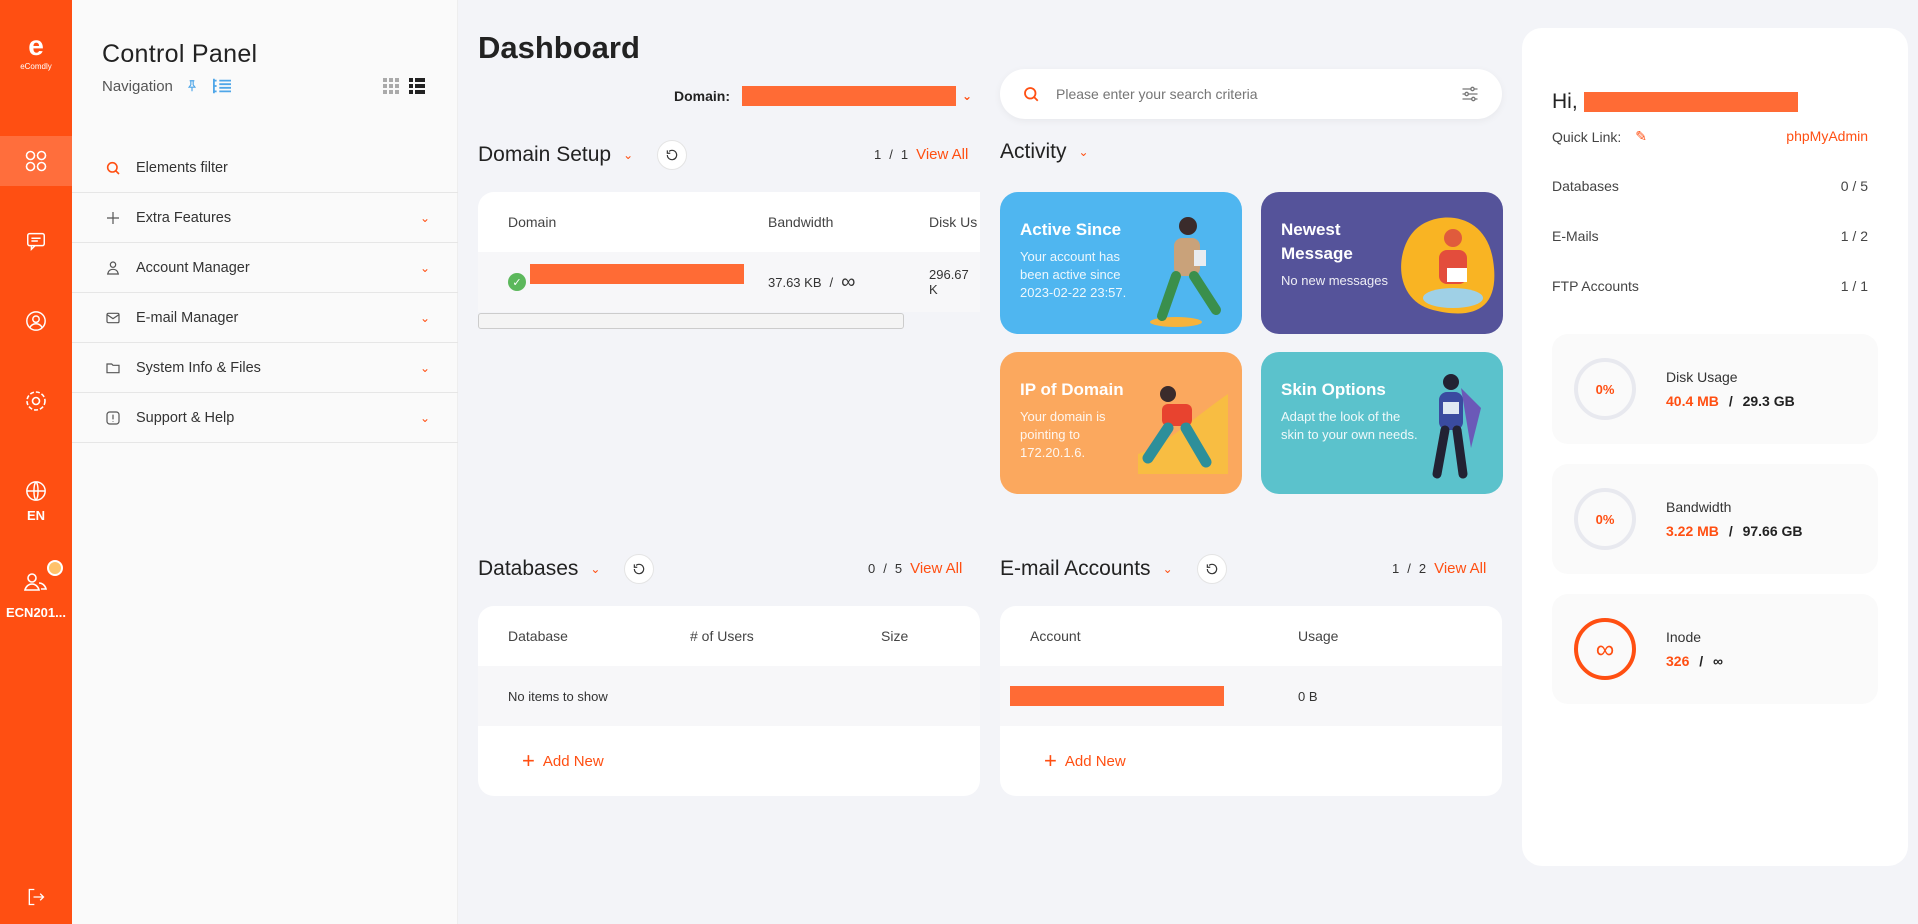 This screenshot has width=1918, height=924. I want to click on rail-dashboard-button, so click(36, 161).